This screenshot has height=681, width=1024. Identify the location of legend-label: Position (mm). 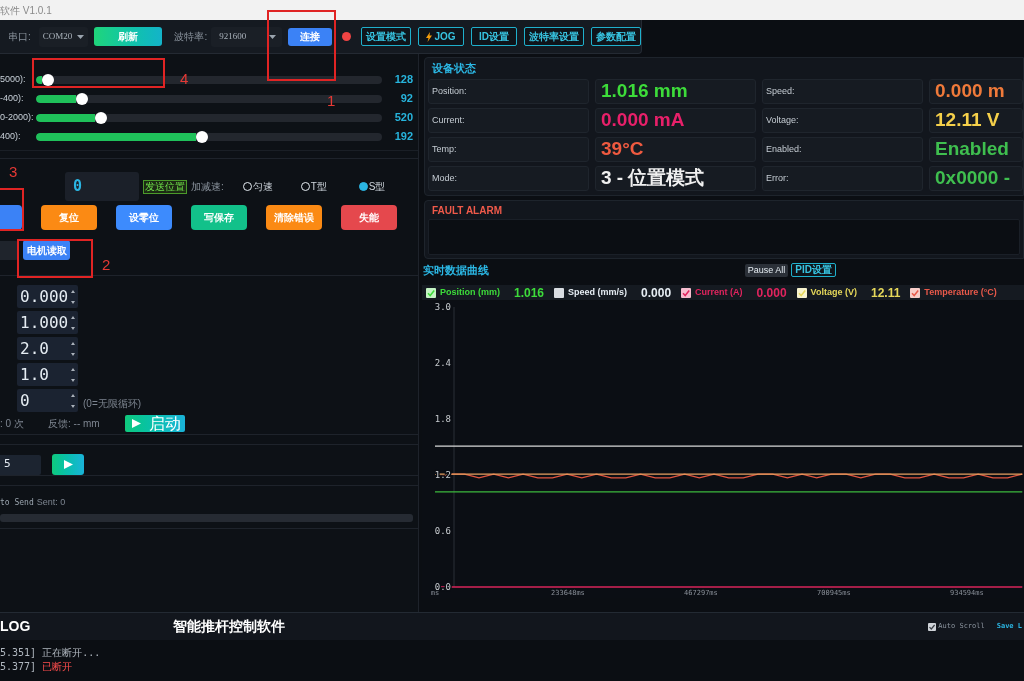
(470, 292).